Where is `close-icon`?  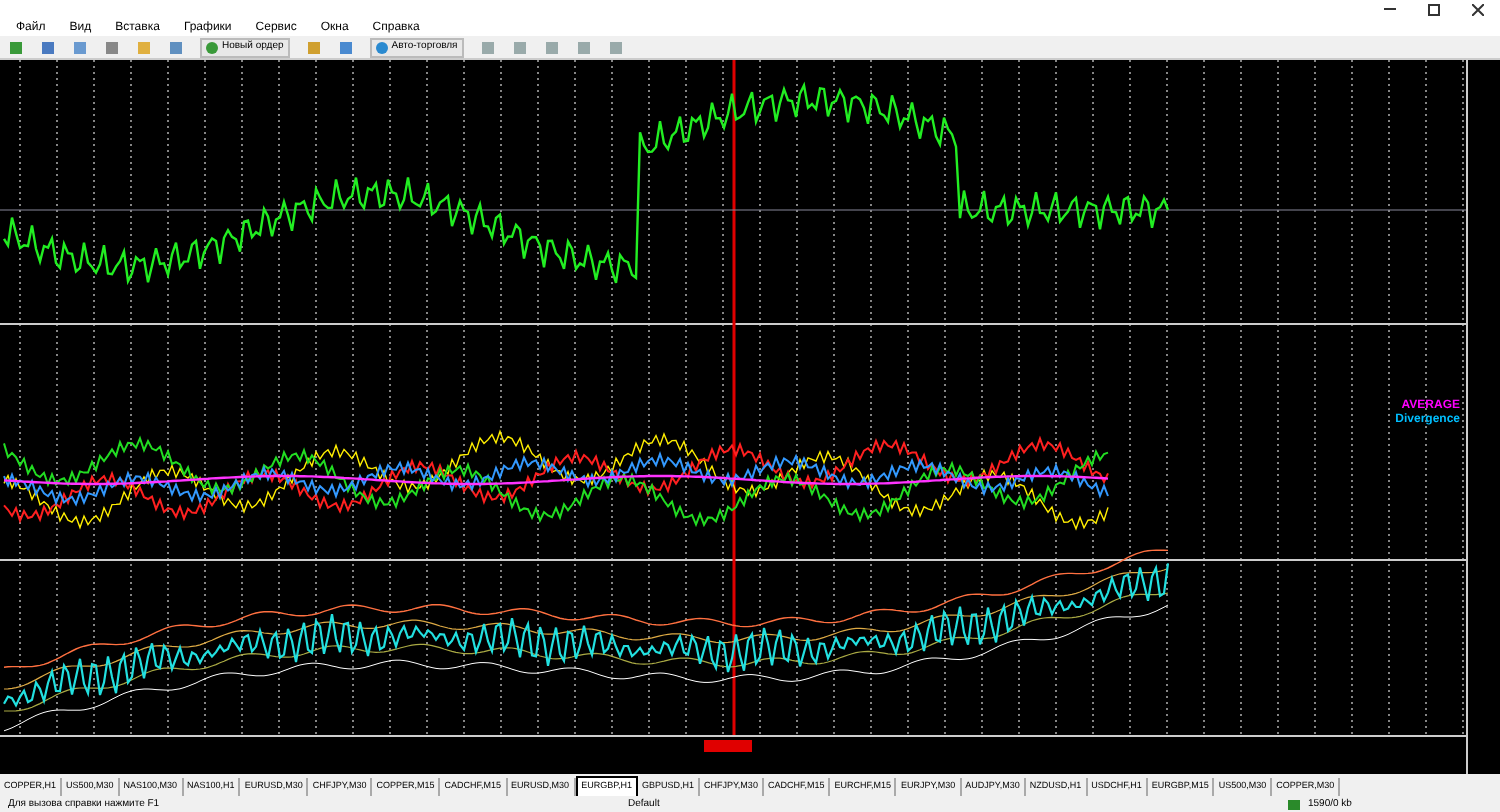
close-icon is located at coordinates (1478, 10).